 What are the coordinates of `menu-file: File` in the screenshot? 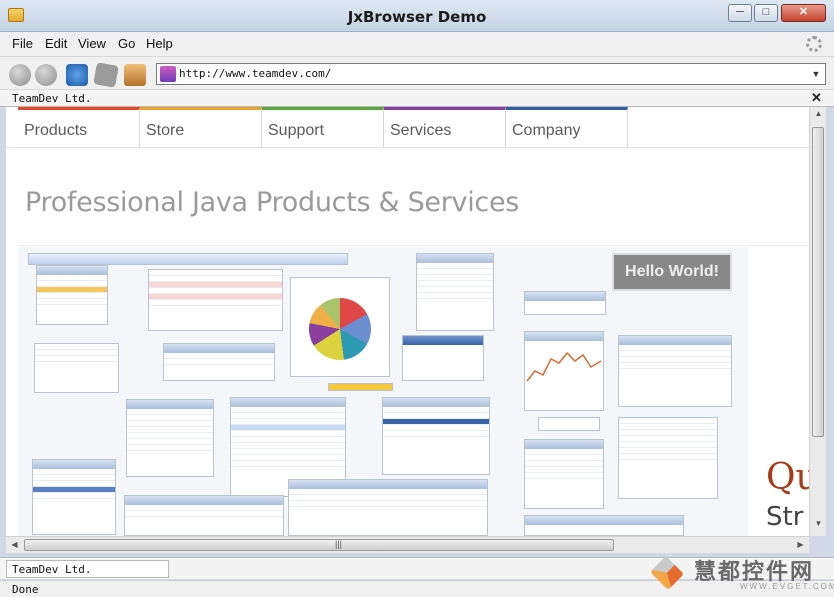 It's located at (22, 43).